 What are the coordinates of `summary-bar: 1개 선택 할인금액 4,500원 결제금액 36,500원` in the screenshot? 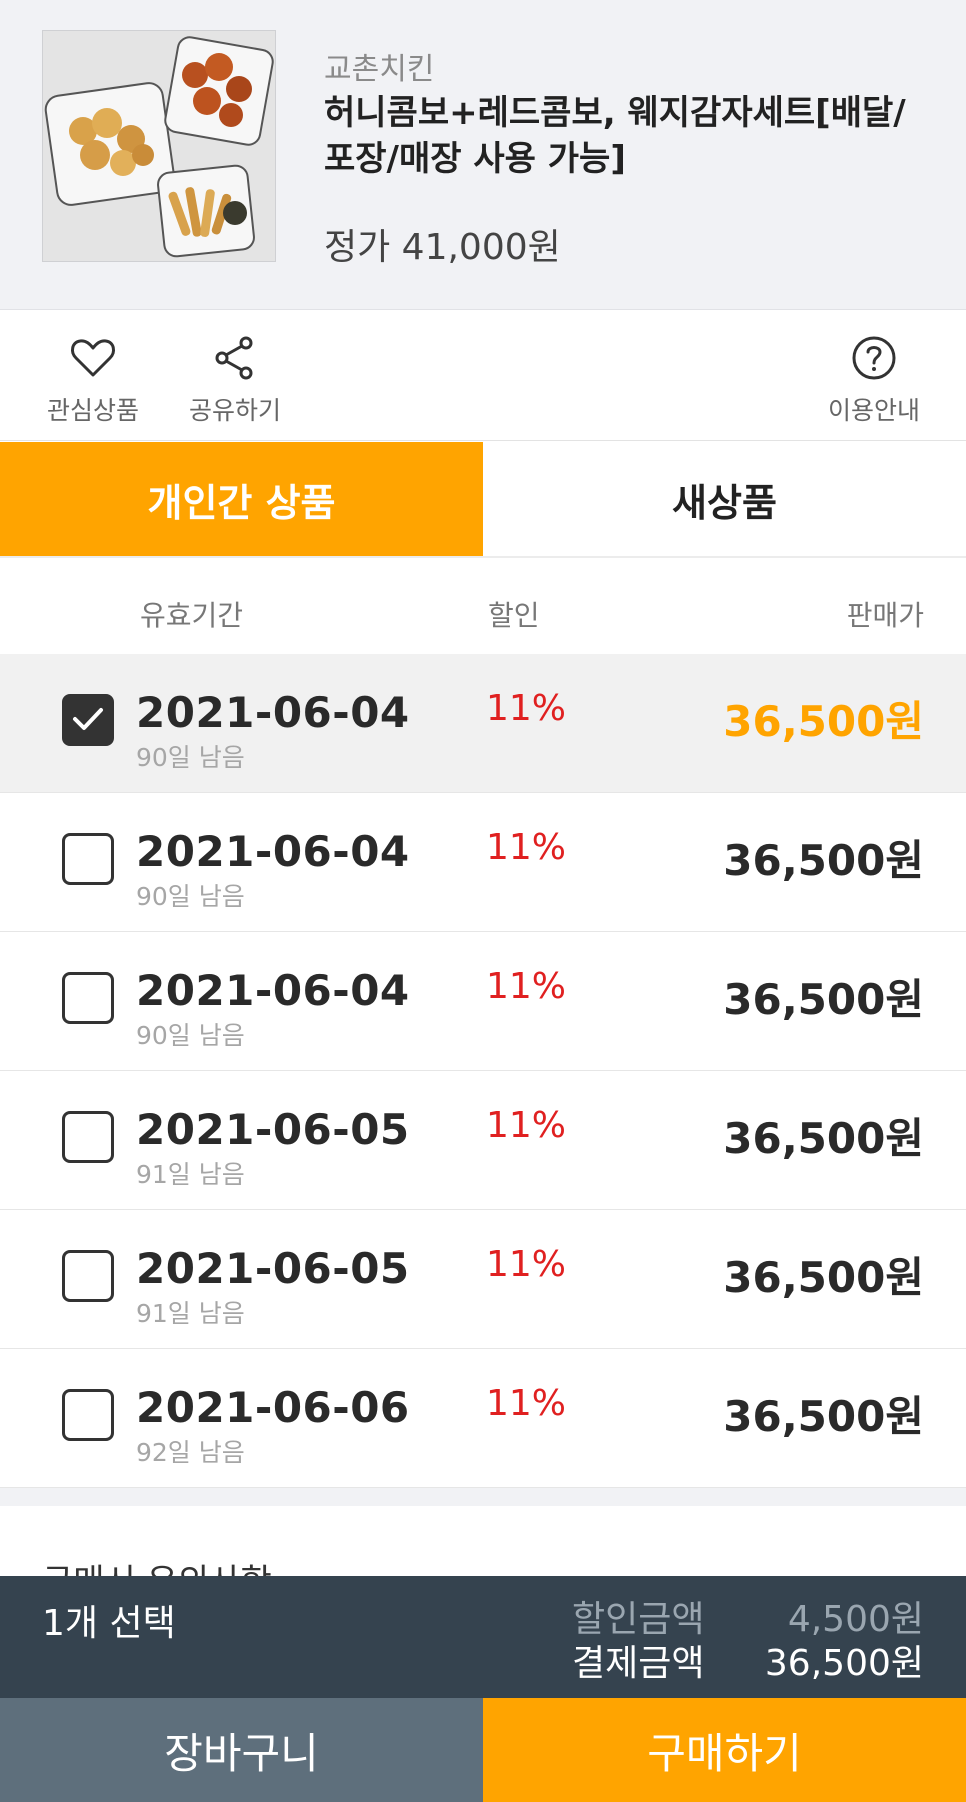 It's located at (483, 1637).